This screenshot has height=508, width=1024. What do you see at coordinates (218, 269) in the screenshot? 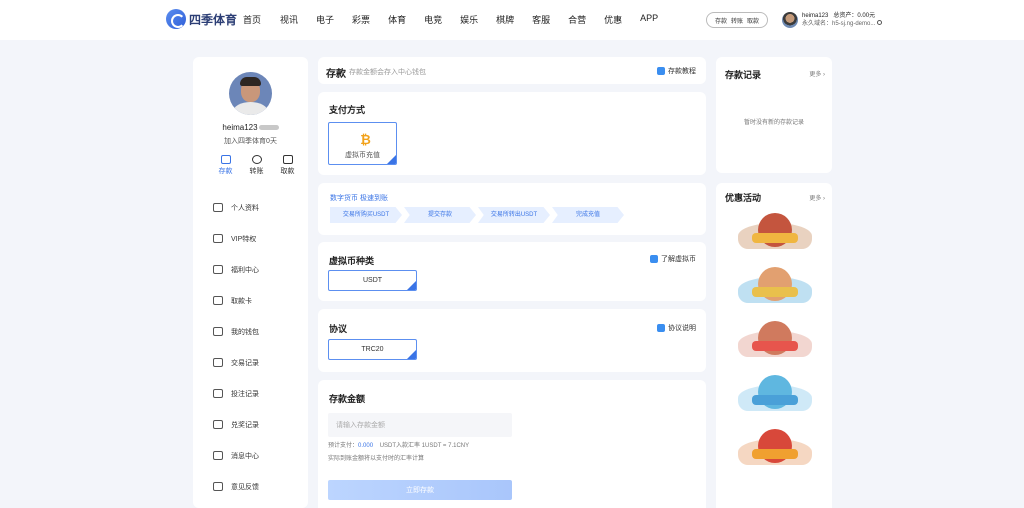
I see `gift-icon` at bounding box center [218, 269].